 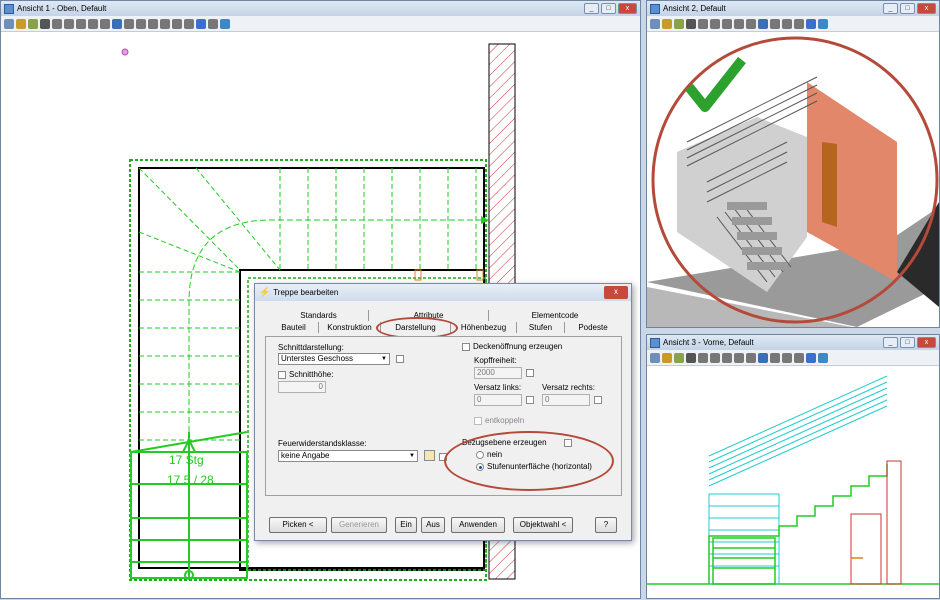 What do you see at coordinates (334, 359) in the screenshot?
I see `schnittdarstellung-select: Unterstes Geschoss ▼` at bounding box center [334, 359].